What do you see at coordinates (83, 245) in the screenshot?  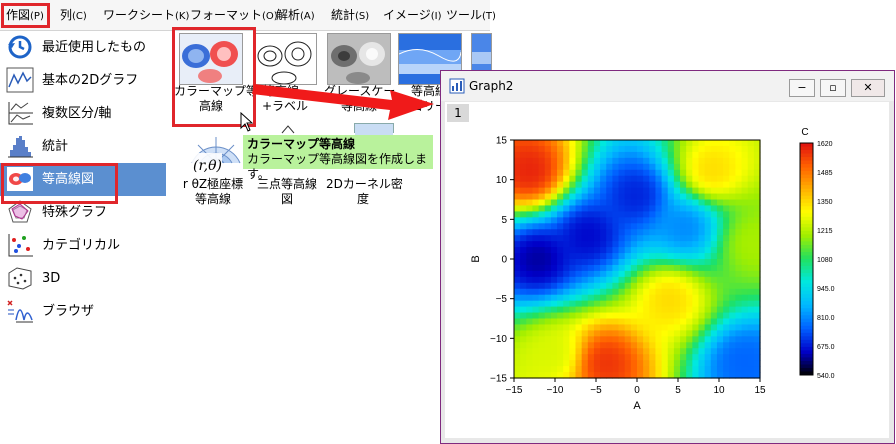 I see `category-categorical: カテゴリカル` at bounding box center [83, 245].